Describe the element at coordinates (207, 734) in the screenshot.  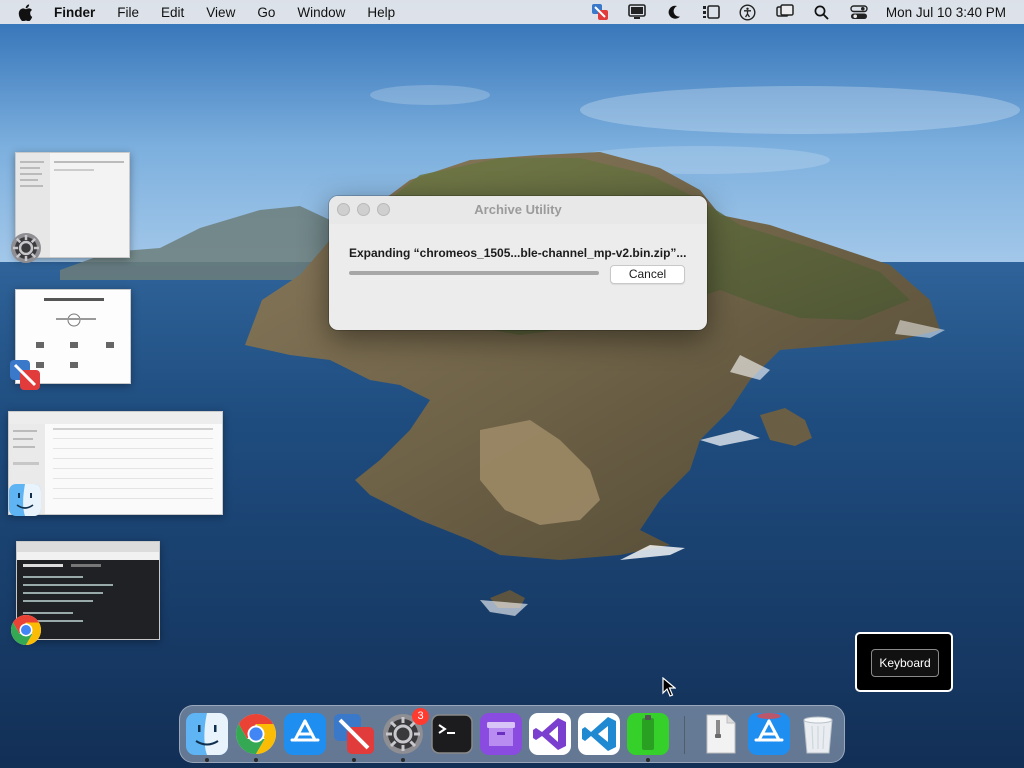
I see `dock-finder-icon` at that location.